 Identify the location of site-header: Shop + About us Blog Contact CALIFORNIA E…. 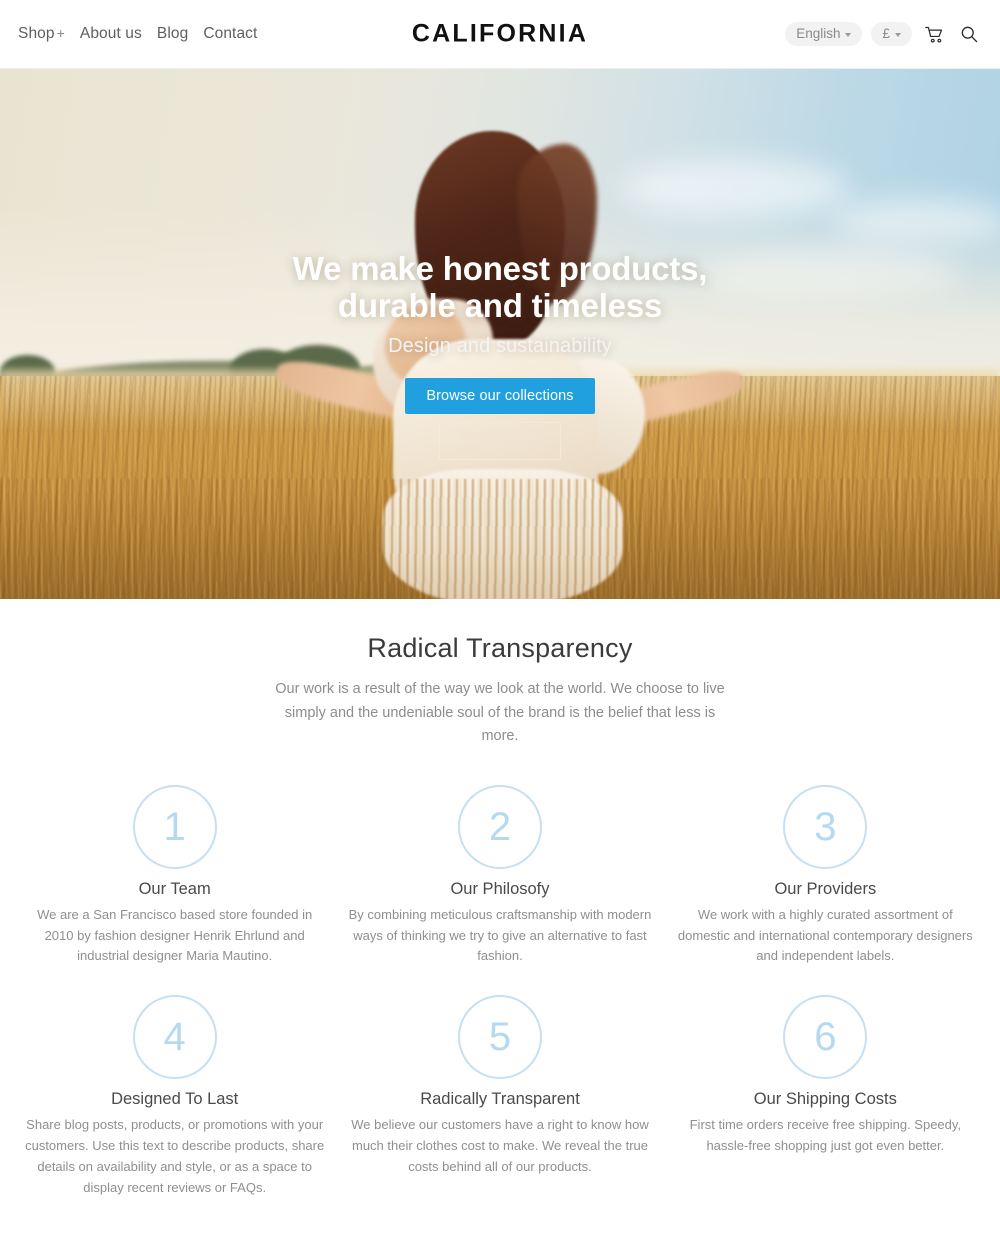
(500, 34).